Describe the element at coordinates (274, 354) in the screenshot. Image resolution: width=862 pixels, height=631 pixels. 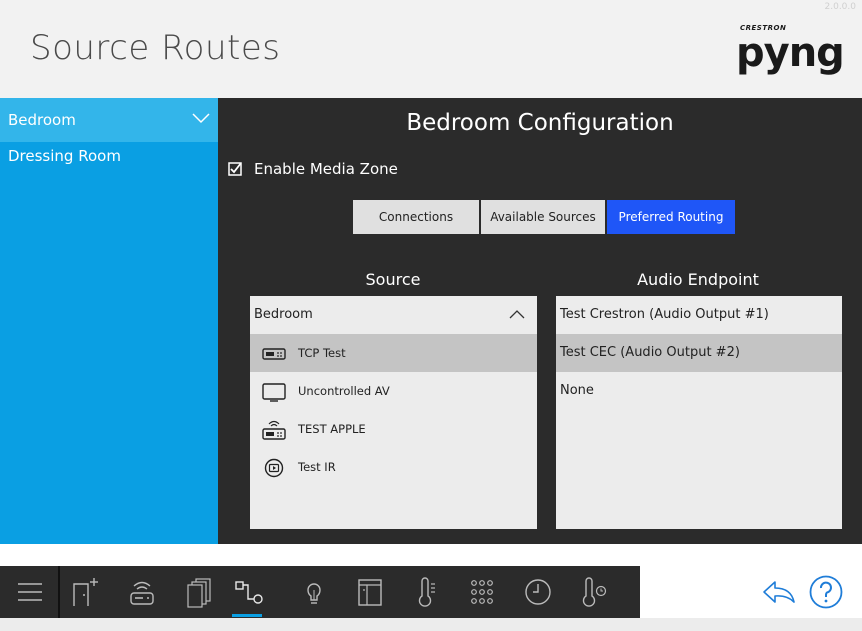
I see `set-top-box-icon` at that location.